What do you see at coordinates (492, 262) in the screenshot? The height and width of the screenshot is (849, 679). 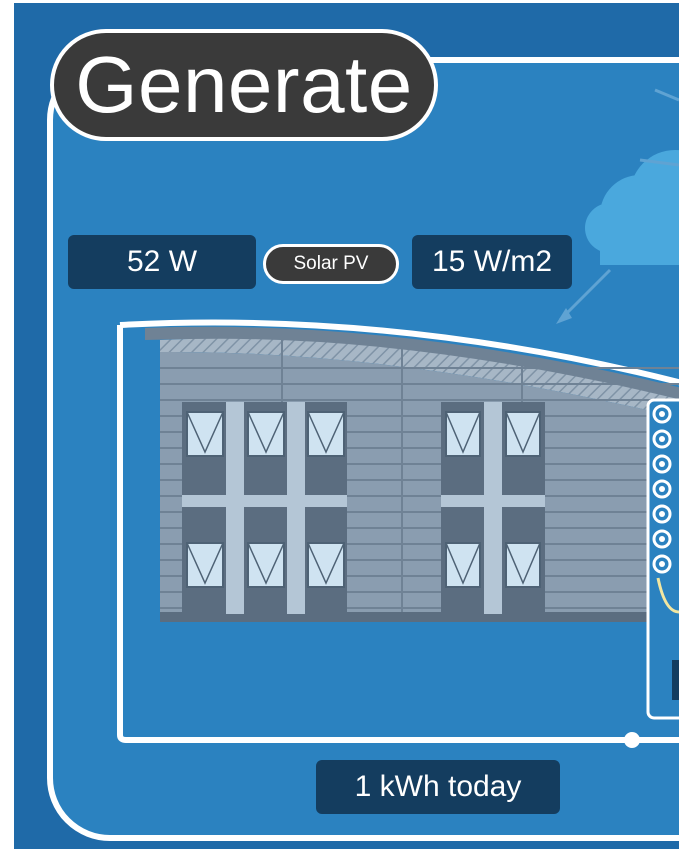 I see `irradiance-readout: 15 W/m2` at bounding box center [492, 262].